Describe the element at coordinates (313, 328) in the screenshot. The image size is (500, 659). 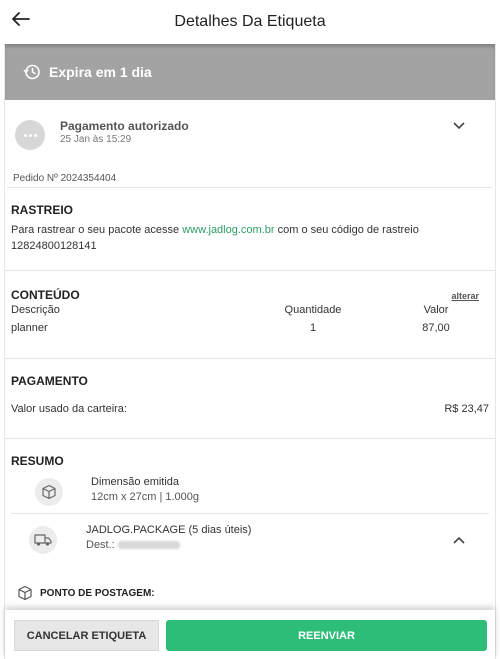
I see `item-quantity: 1` at that location.